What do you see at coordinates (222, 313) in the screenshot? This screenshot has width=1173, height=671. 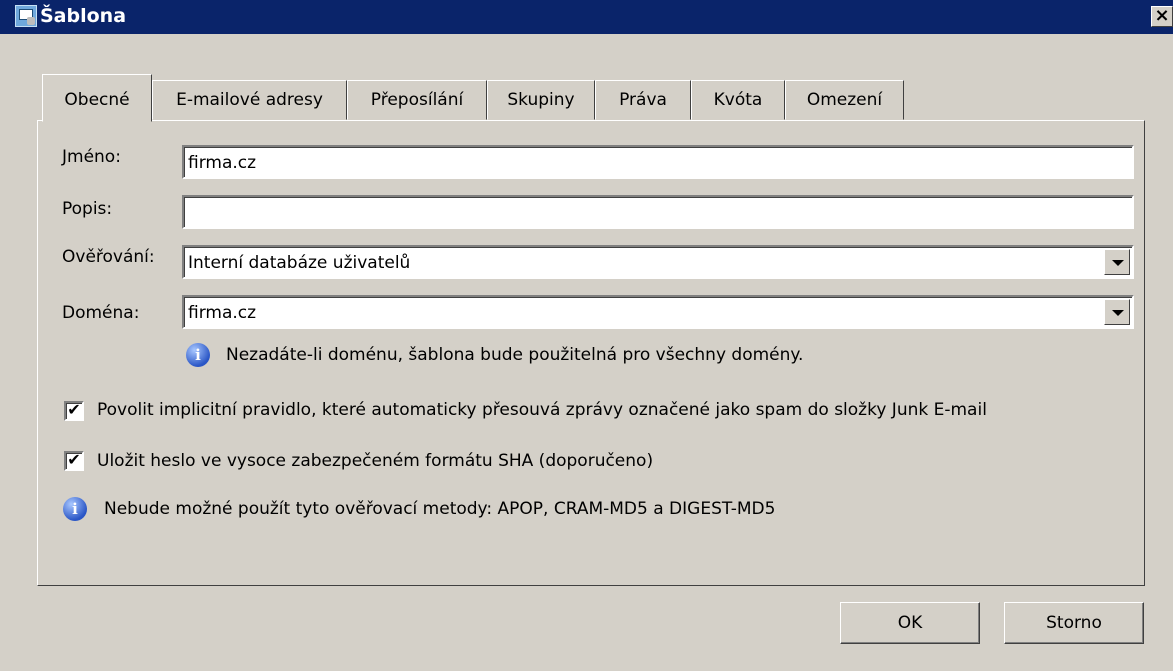 I see `domain-select-value: firma.cz` at bounding box center [222, 313].